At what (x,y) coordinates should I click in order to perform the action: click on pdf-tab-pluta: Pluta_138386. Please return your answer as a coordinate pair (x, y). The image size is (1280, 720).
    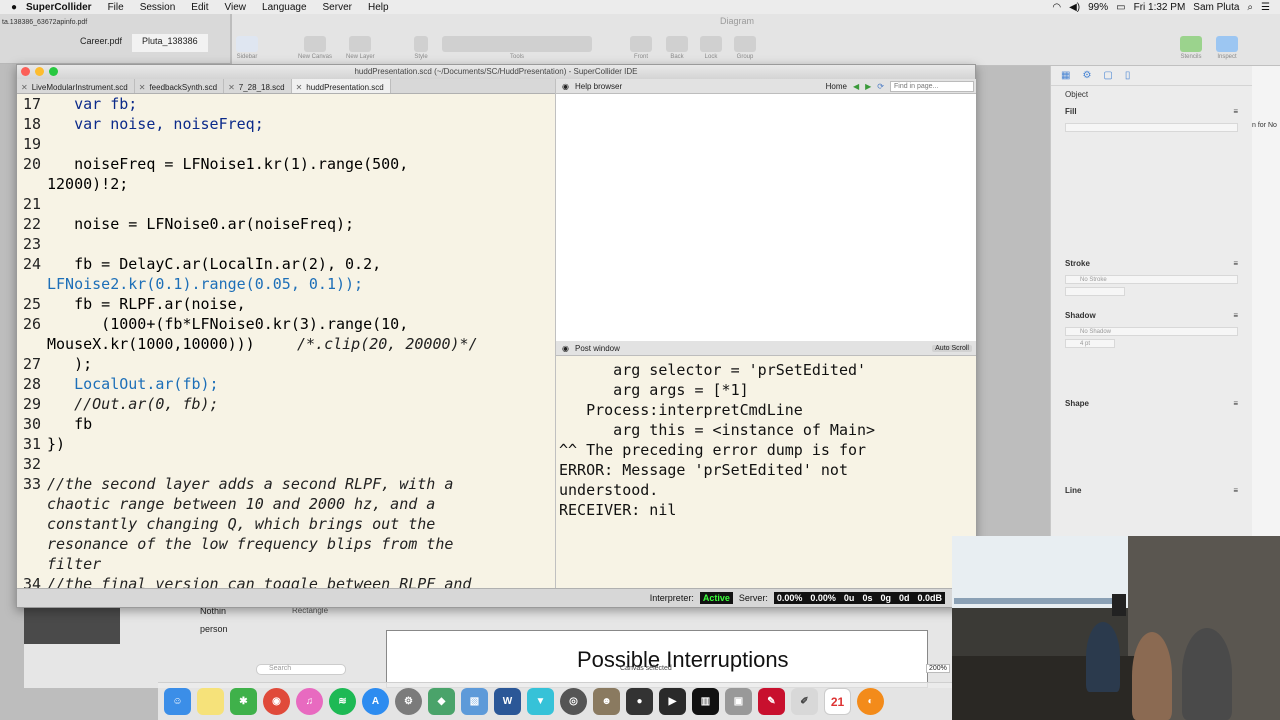
    Looking at the image, I should click on (170, 43).